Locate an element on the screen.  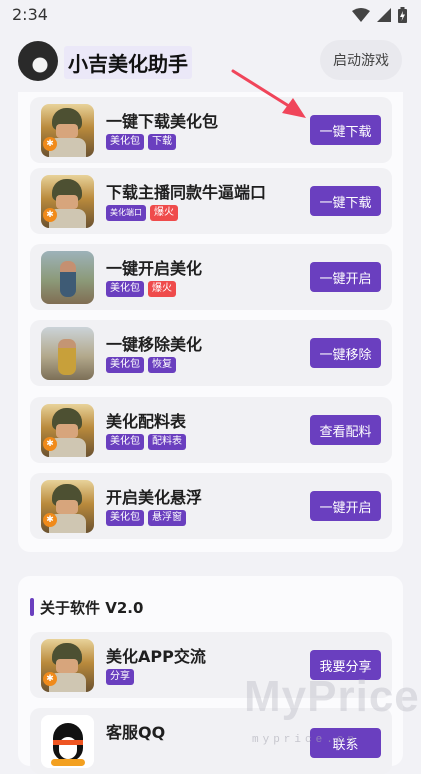
watermark: MyPrice is located at coordinates (332, 696).